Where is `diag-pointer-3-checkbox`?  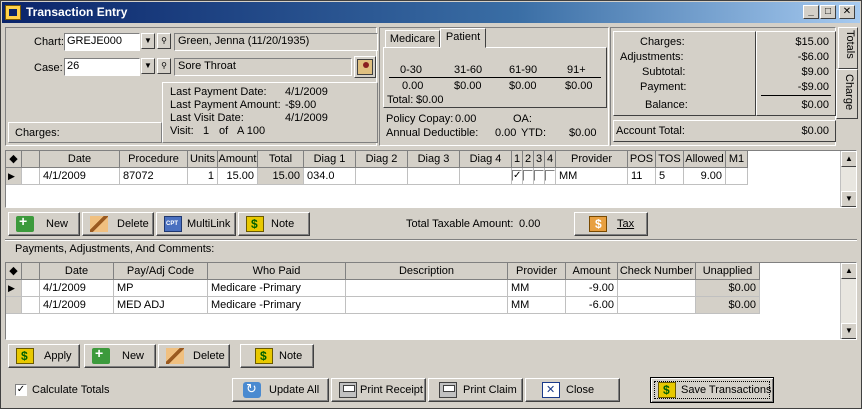 diag-pointer-3-checkbox is located at coordinates (539, 175).